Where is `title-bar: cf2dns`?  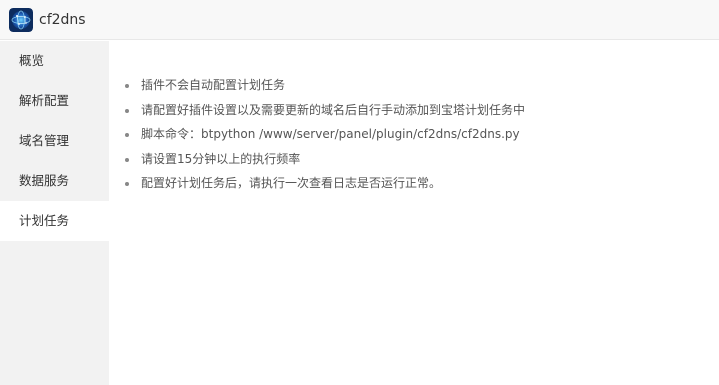
title-bar: cf2dns is located at coordinates (359, 20).